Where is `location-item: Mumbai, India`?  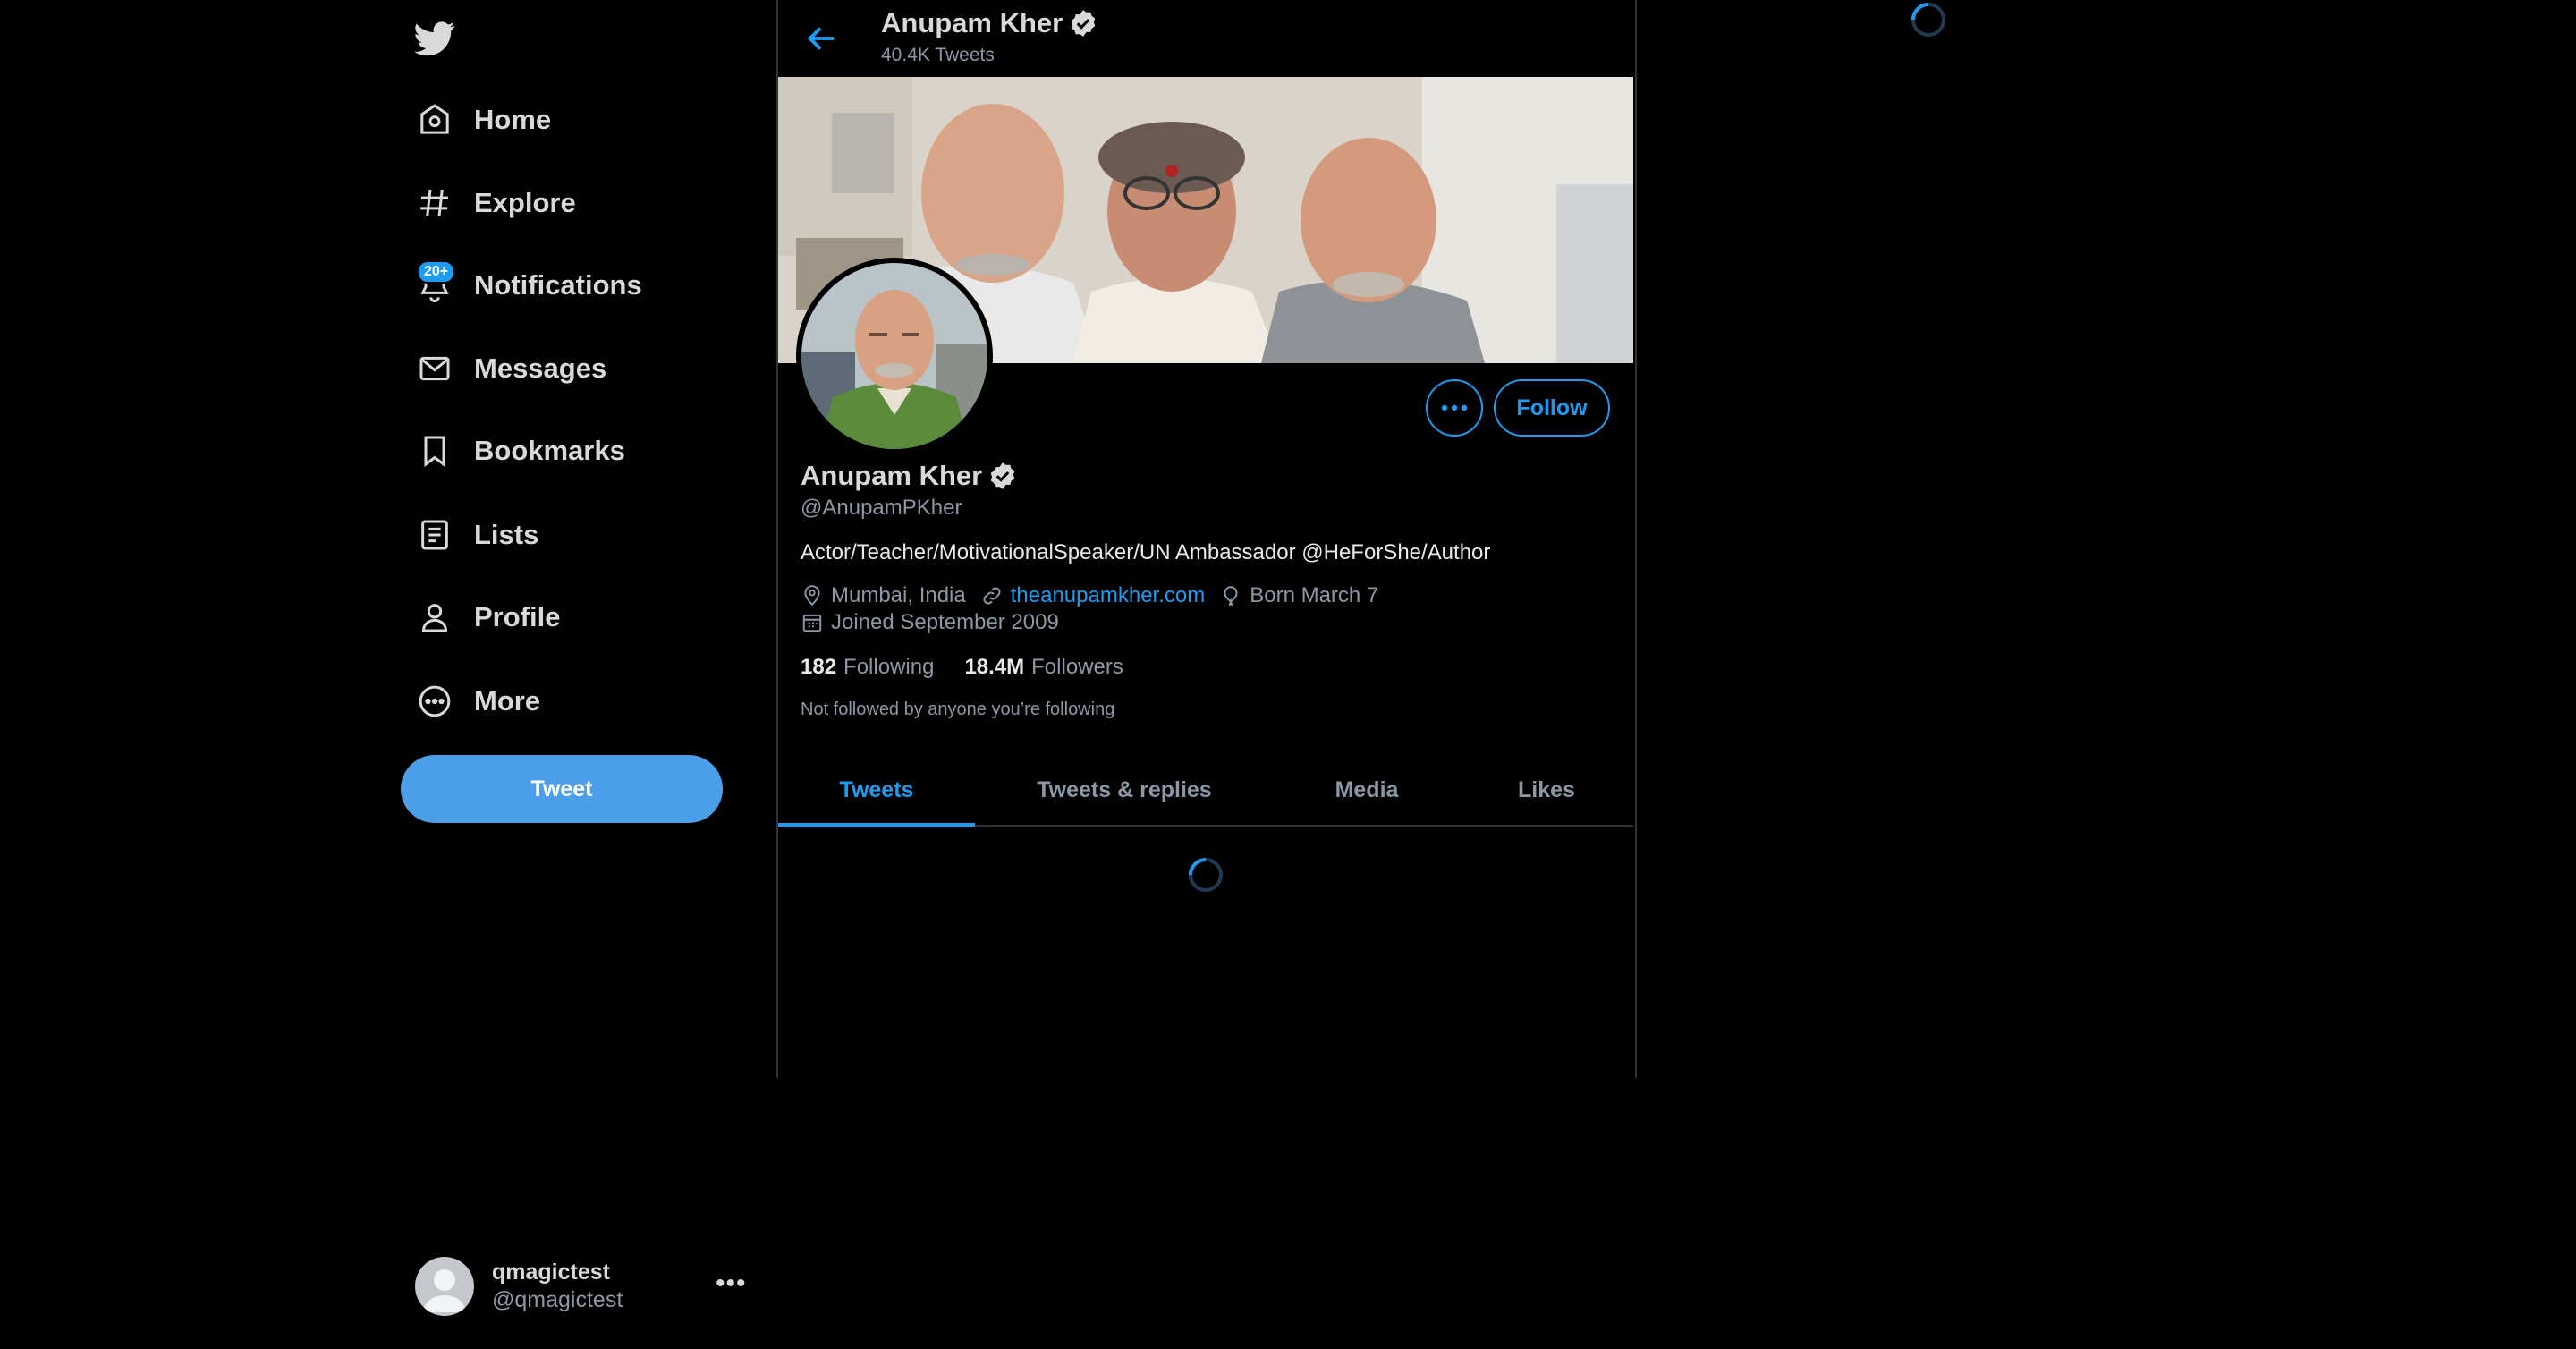 location-item: Mumbai, India is located at coordinates (883, 595).